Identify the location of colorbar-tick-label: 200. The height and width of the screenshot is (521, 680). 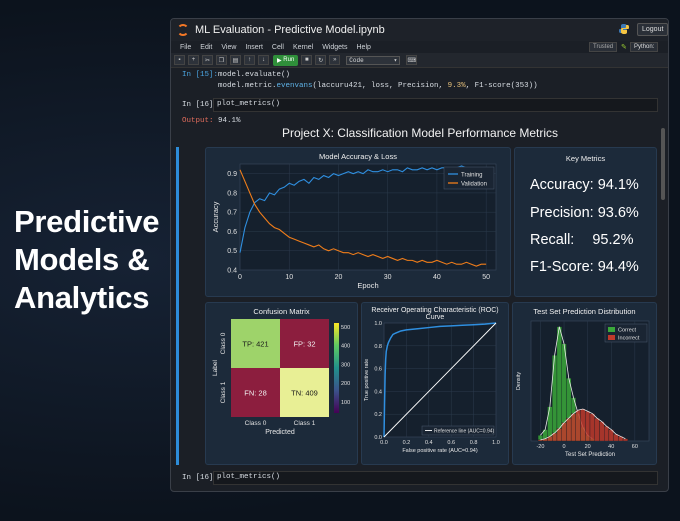
(345, 384).